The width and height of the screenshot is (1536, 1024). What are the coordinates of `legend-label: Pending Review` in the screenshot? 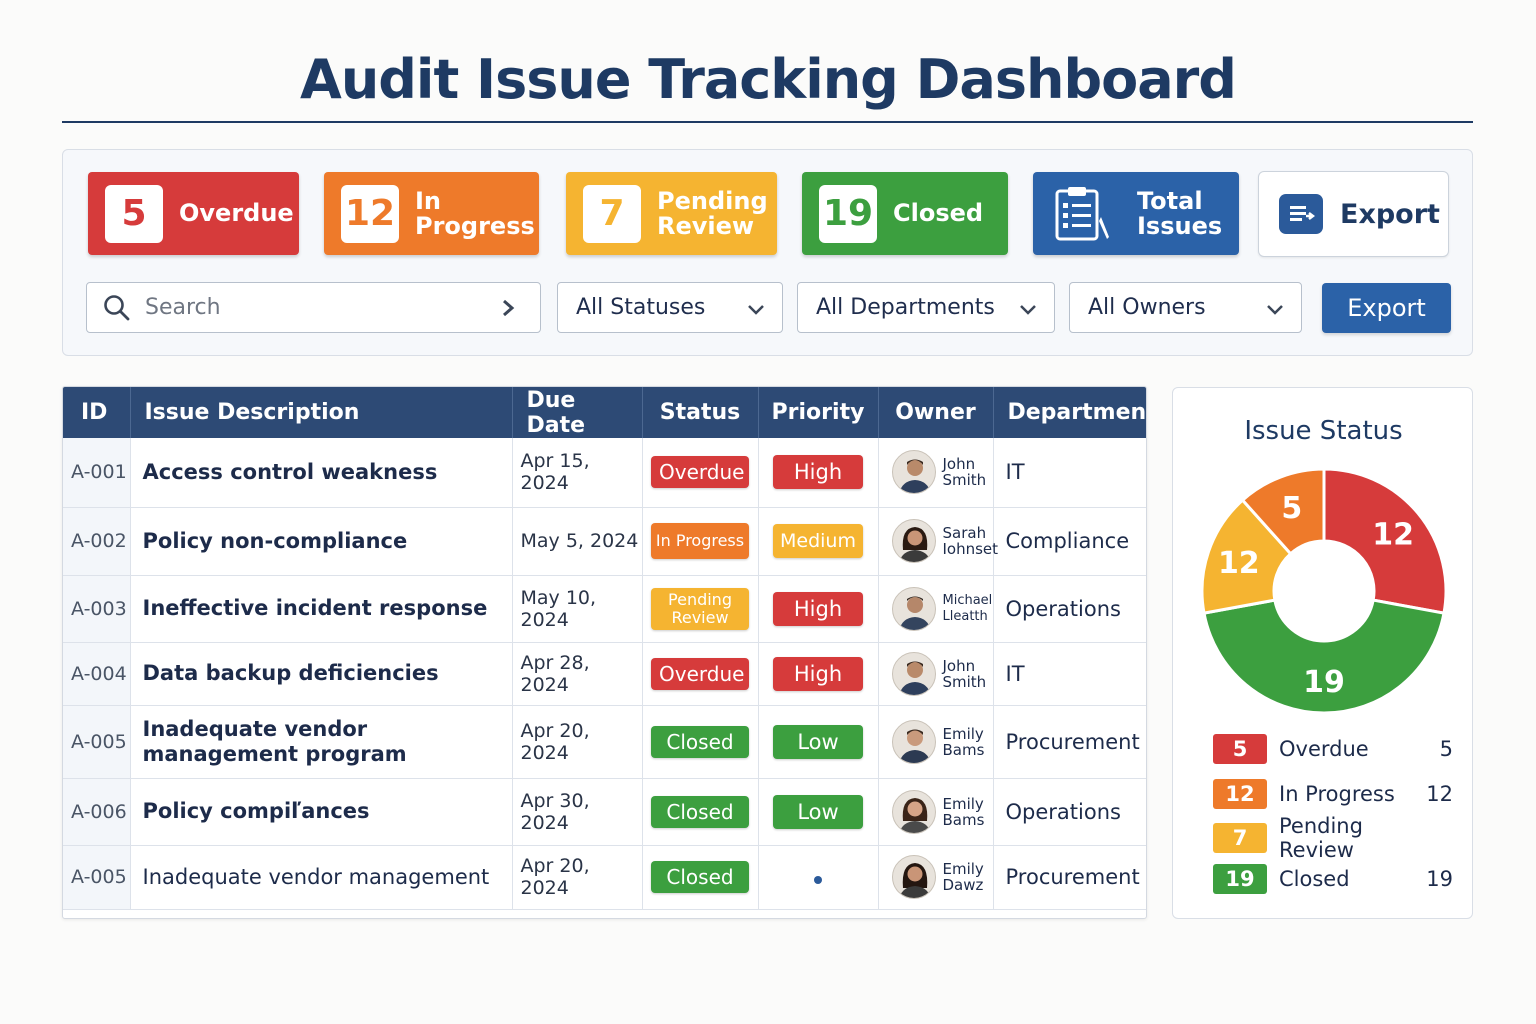 It's located at (1321, 838).